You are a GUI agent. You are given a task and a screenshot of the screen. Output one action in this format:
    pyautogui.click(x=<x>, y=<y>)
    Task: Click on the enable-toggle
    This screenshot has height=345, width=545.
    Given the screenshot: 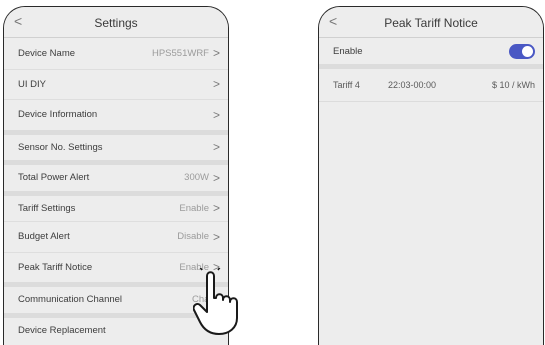 What is the action you would take?
    pyautogui.click(x=522, y=51)
    